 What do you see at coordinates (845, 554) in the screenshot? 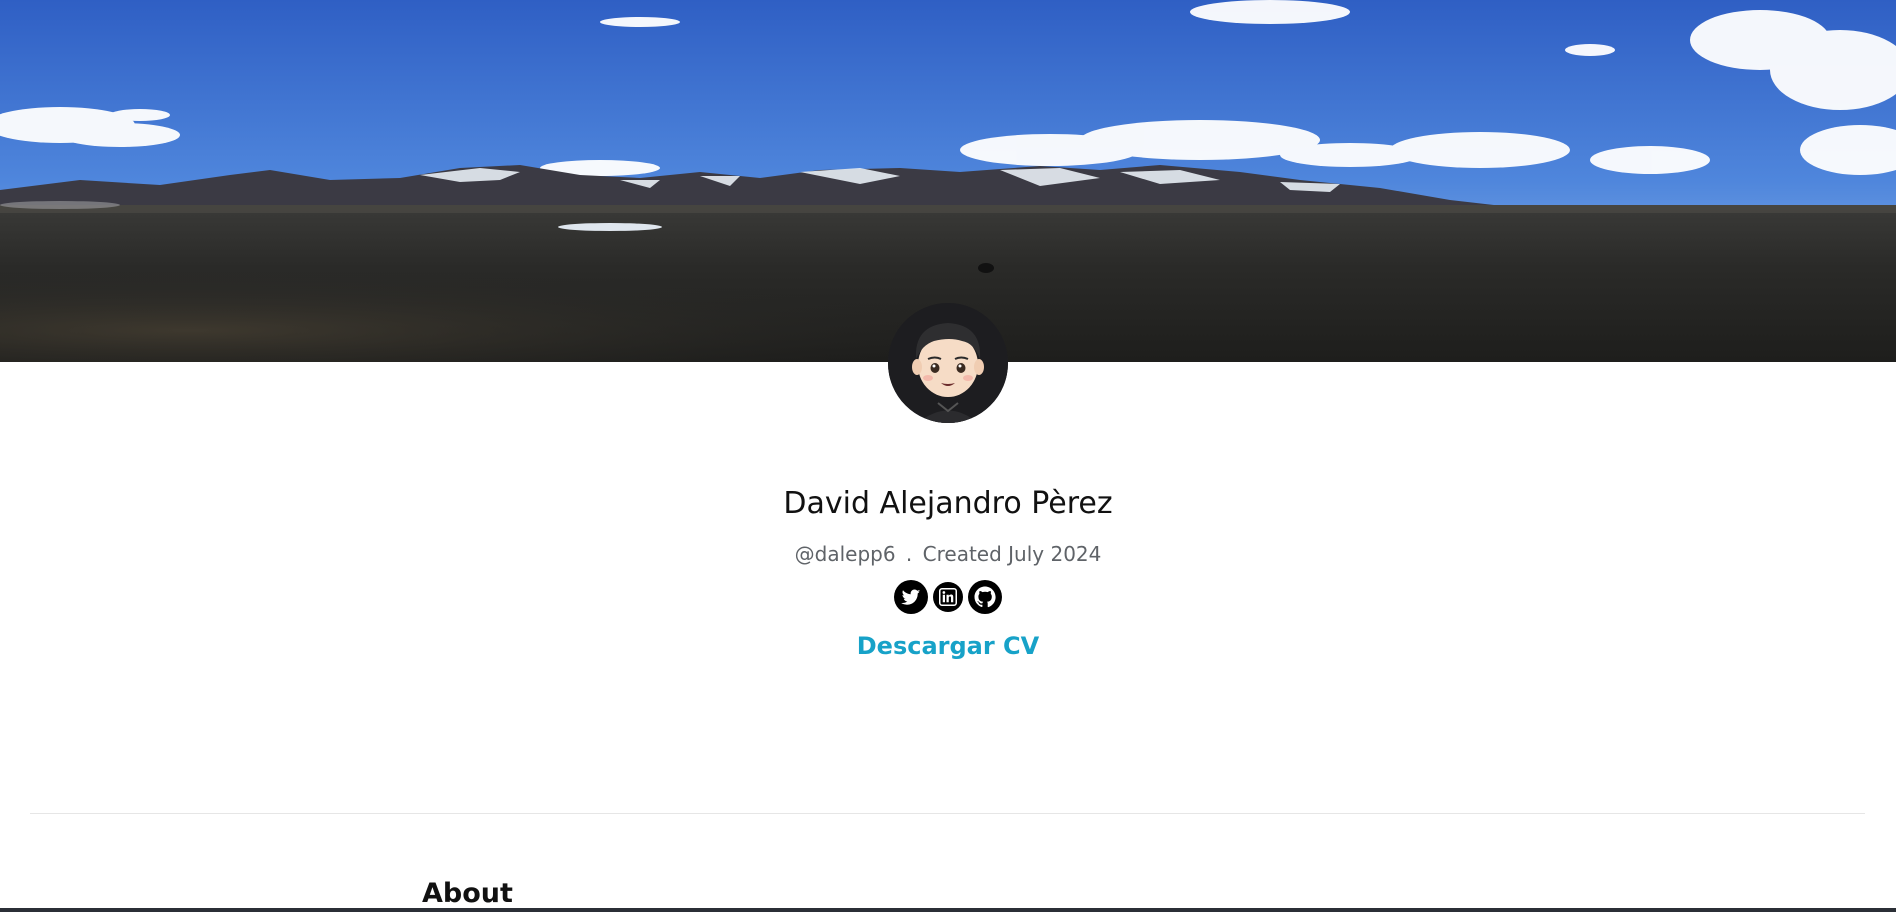
I see `profile-handle: @dalepp6` at bounding box center [845, 554].